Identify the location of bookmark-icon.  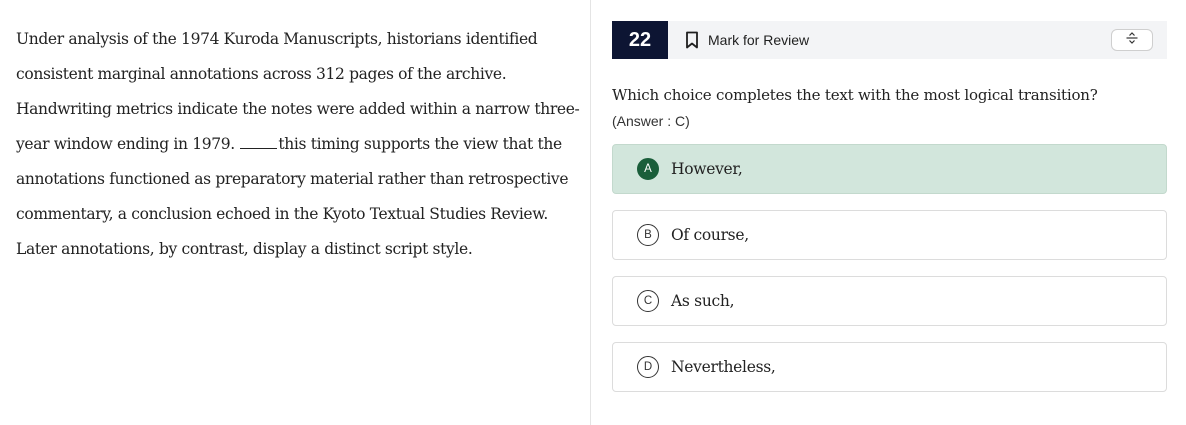
(692, 40).